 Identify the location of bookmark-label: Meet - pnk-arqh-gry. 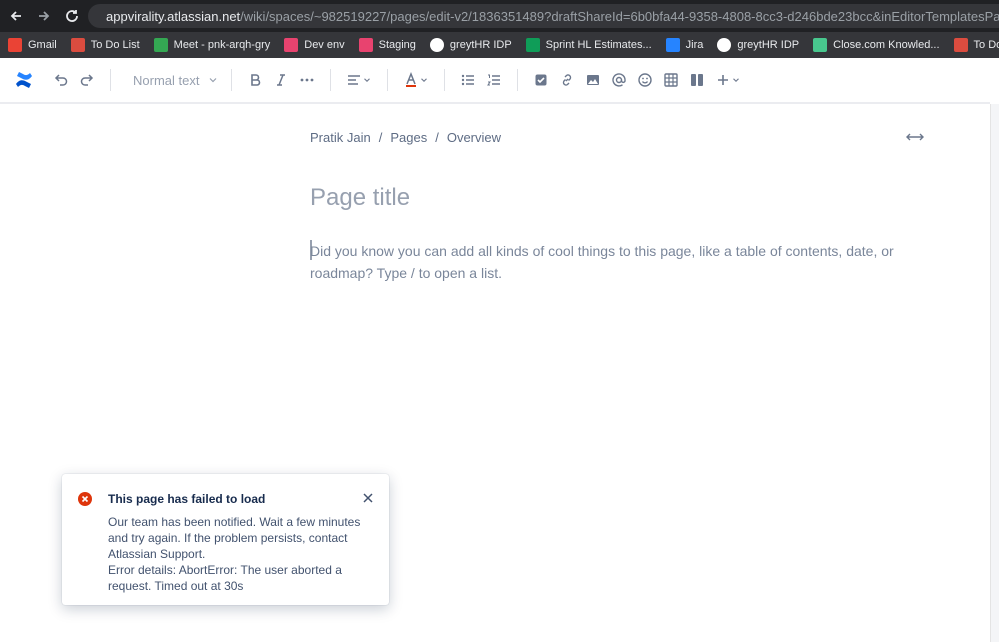
(222, 45).